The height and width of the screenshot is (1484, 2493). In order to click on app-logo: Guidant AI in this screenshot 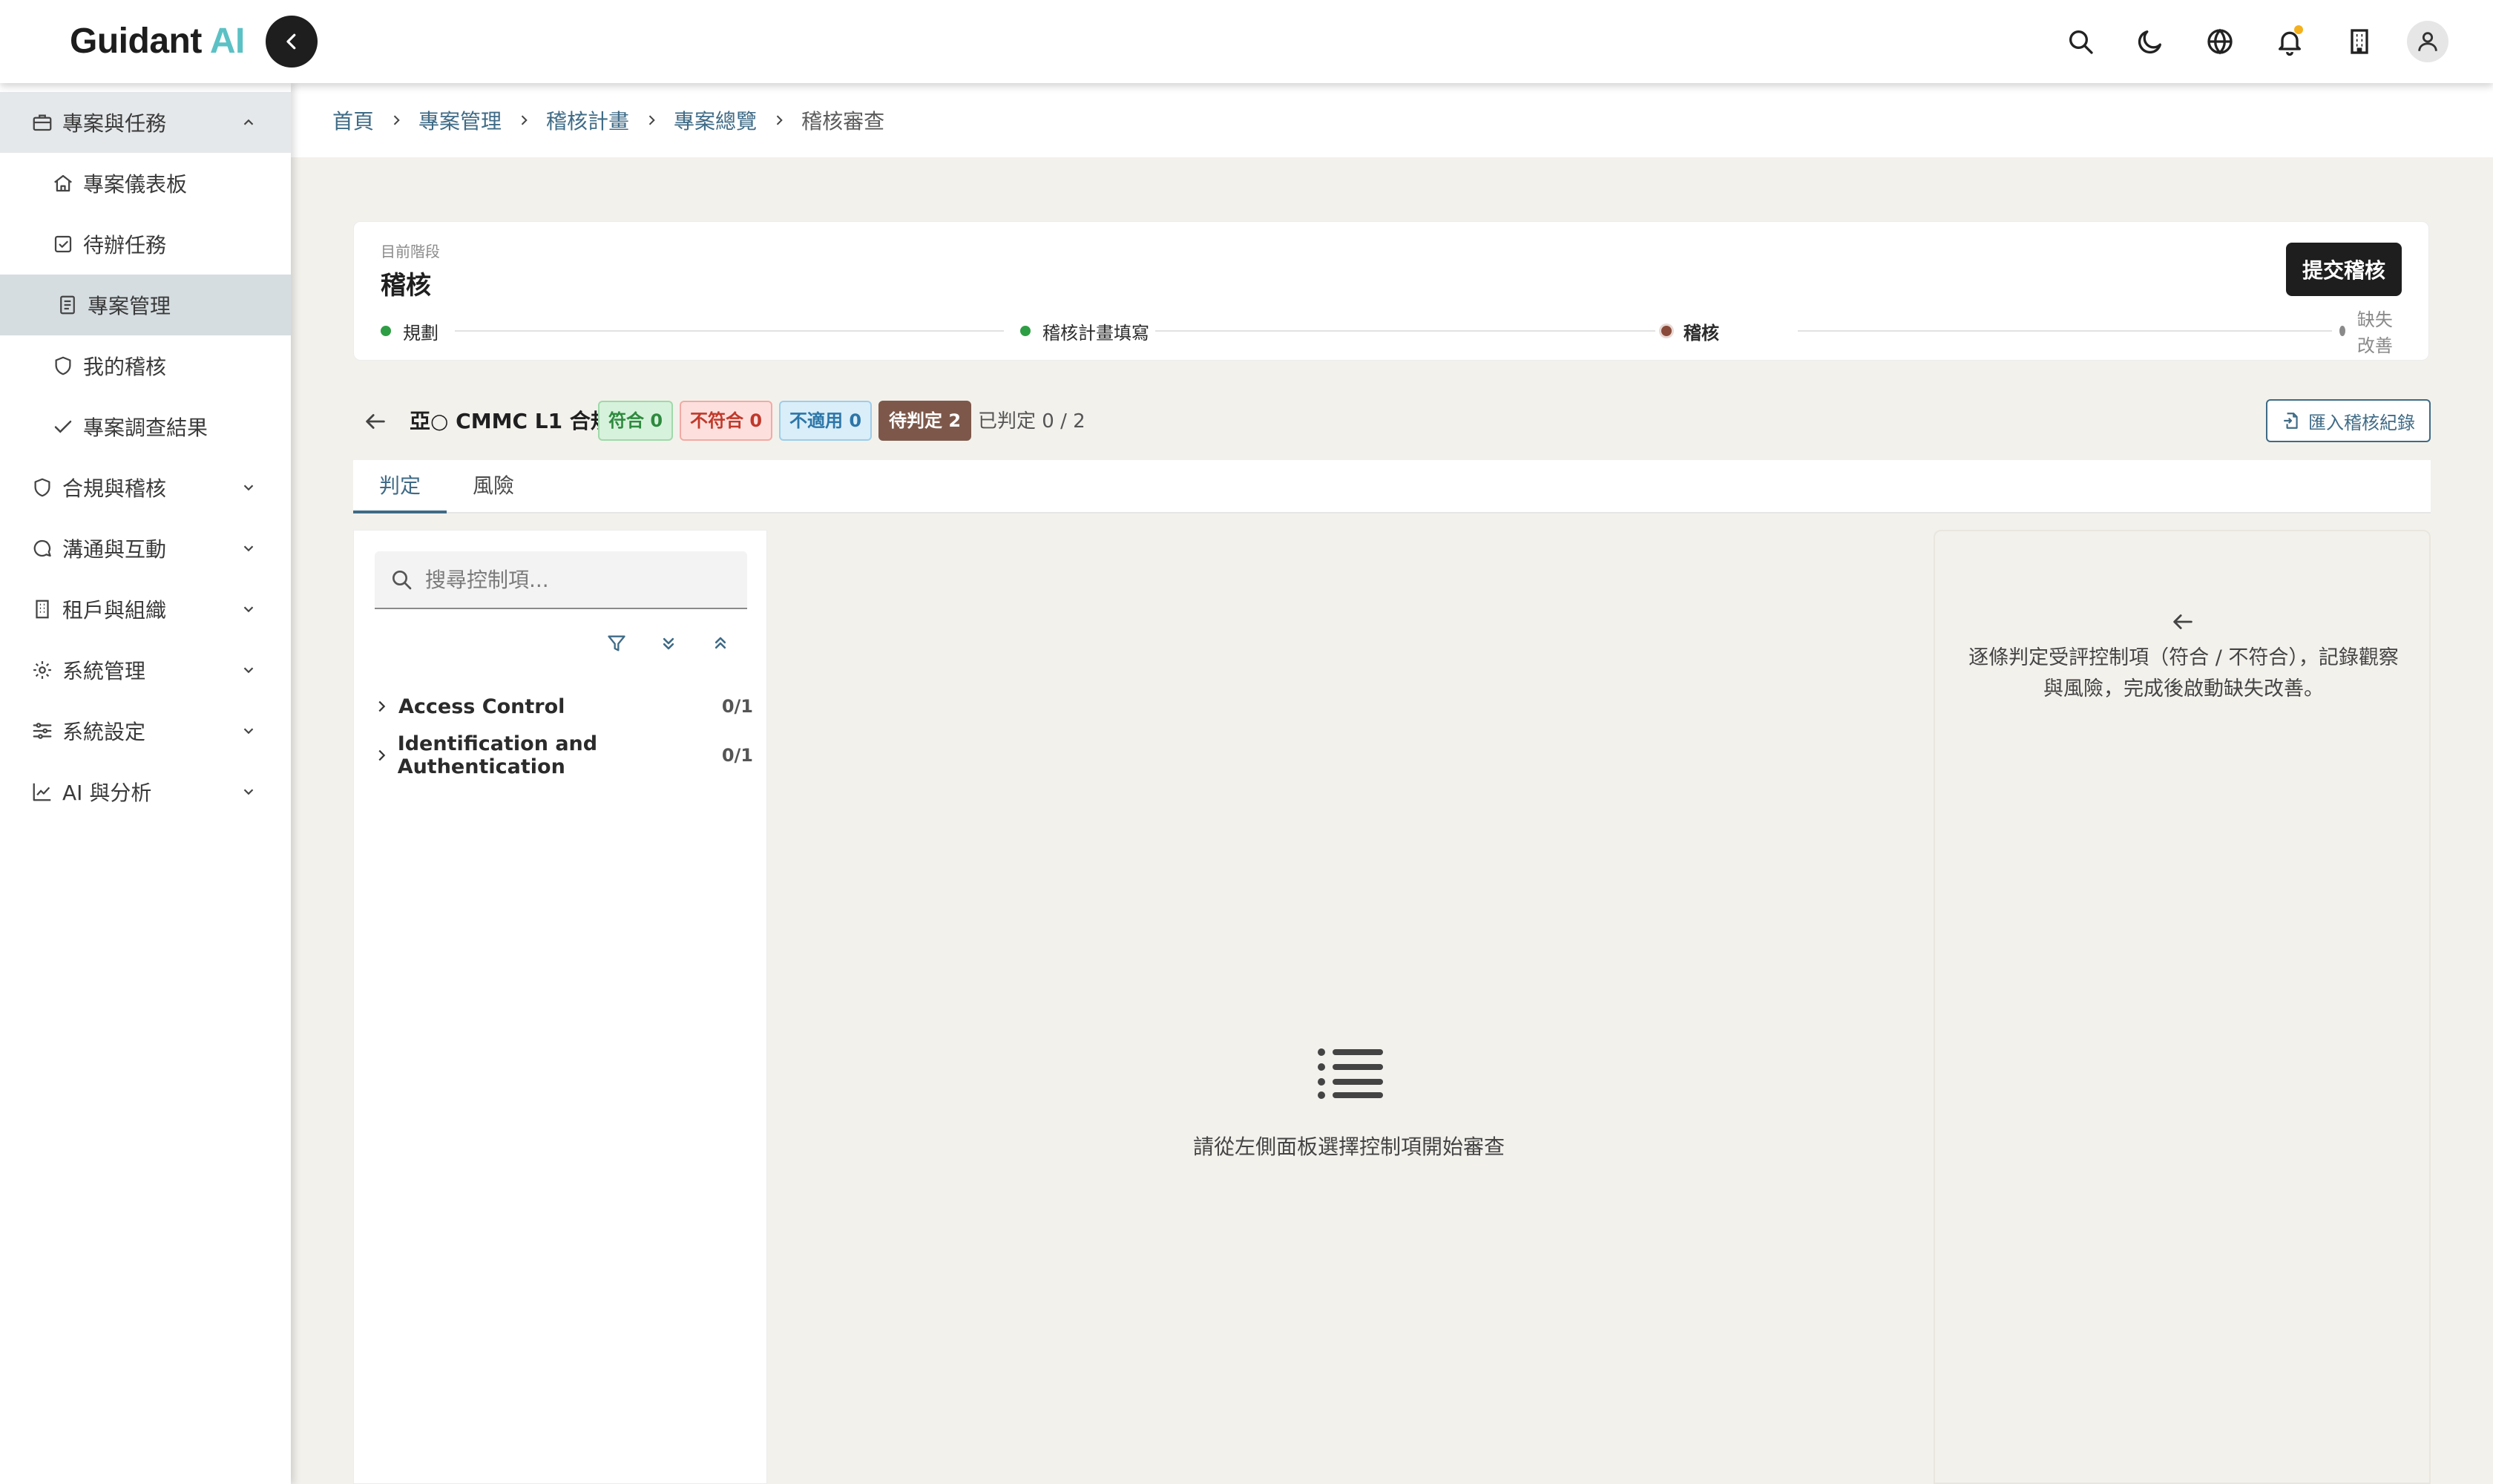, I will do `click(157, 41)`.